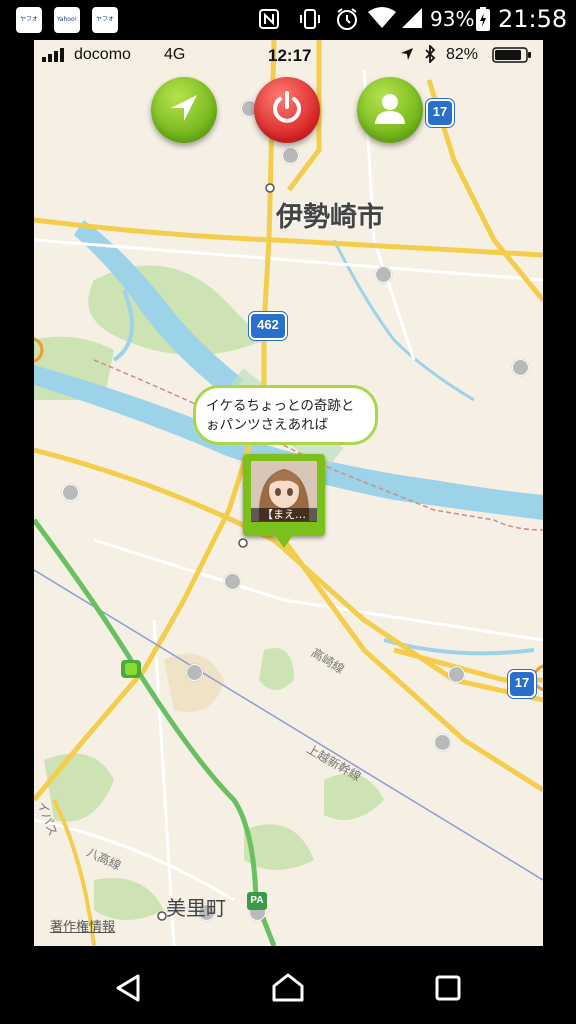  What do you see at coordinates (267, 425) in the screenshot?
I see `bubble-line: ぉパンツさえあれば` at bounding box center [267, 425].